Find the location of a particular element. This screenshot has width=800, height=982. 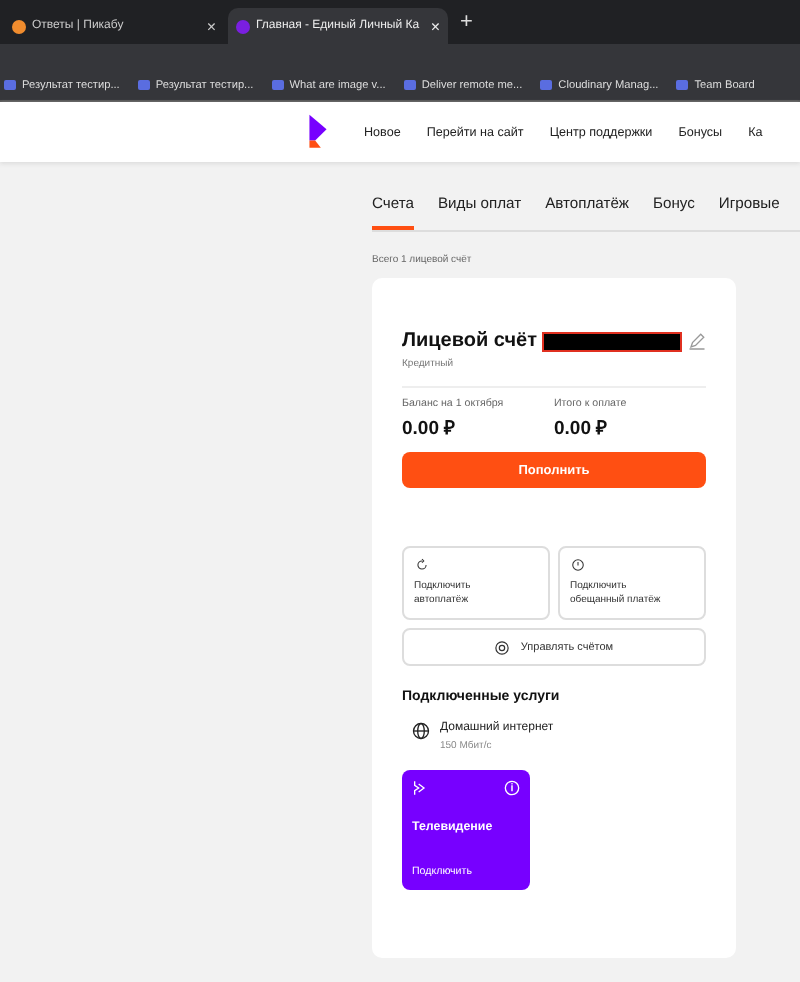

due-value: 0.00 ₽ is located at coordinates (582, 428).